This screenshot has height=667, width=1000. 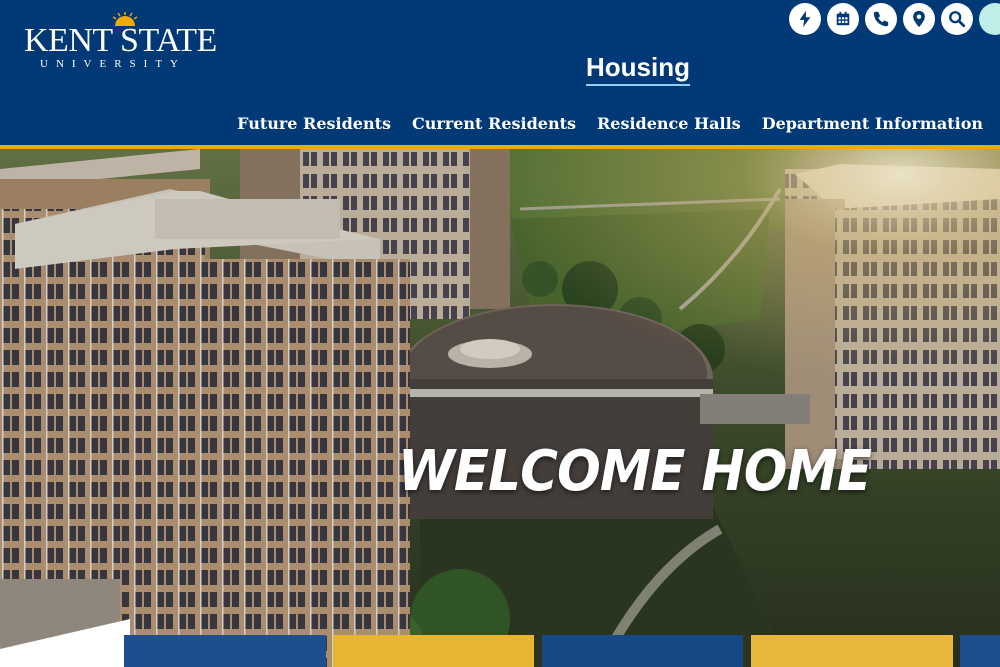 What do you see at coordinates (638, 69) in the screenshot?
I see `site-title: Housing` at bounding box center [638, 69].